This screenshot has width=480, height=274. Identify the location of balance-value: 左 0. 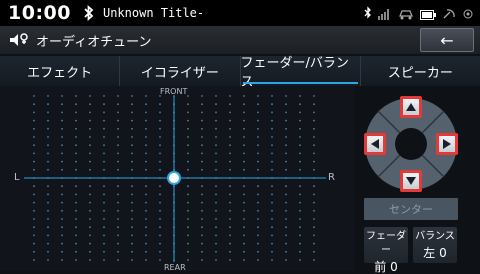
(435, 253).